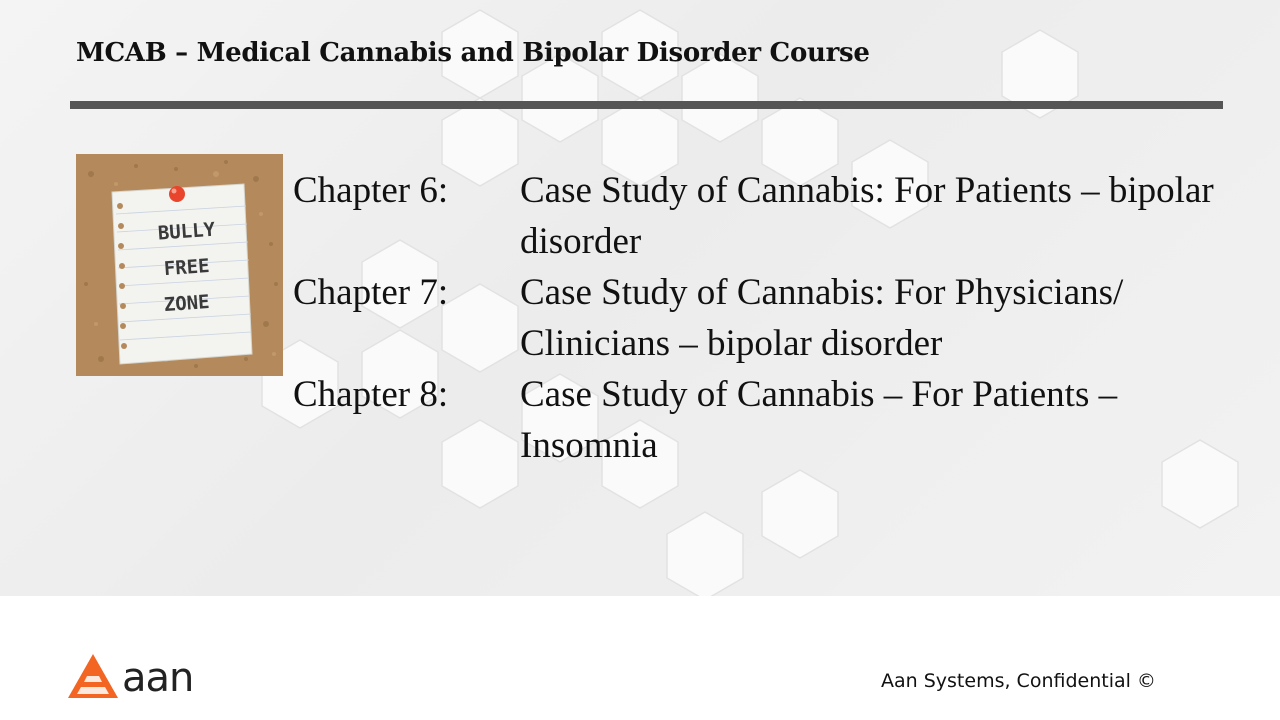  I want to click on footer-confidential: Aan Systems, Confidential ©, so click(1018, 681).